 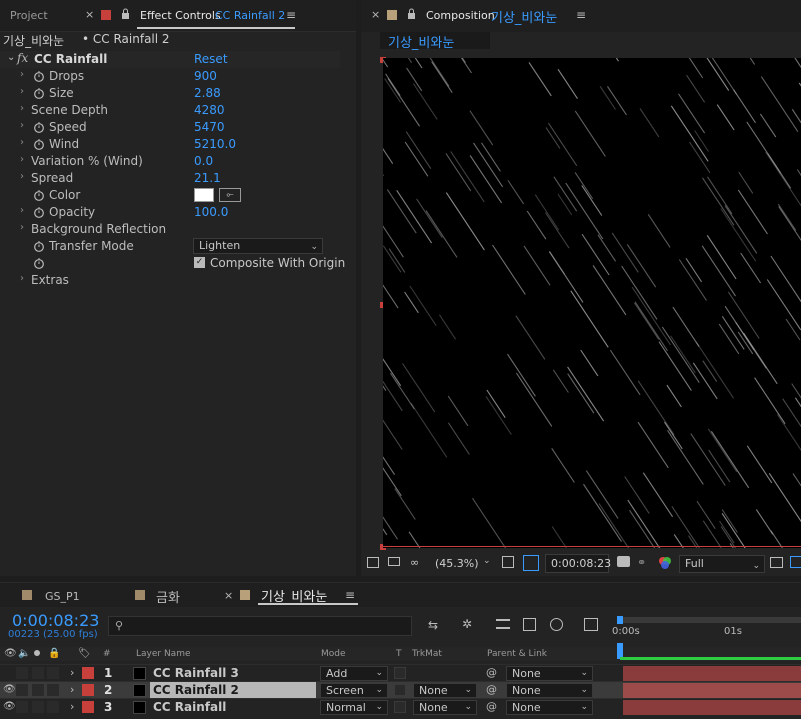 What do you see at coordinates (170, 127) in the screenshot?
I see `param-row: › Speed 5470` at bounding box center [170, 127].